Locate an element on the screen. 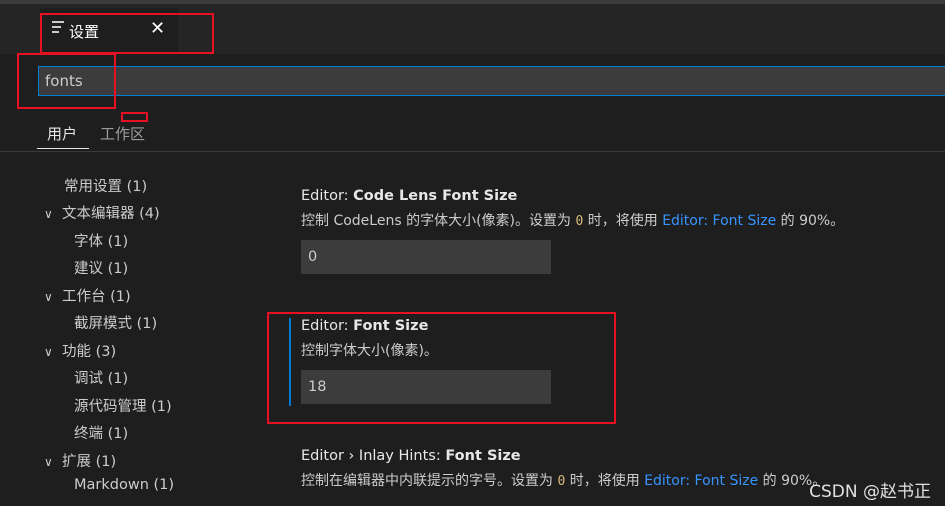 This screenshot has height=506, width=945. toc-item: 源代码管理 (1) is located at coordinates (123, 407).